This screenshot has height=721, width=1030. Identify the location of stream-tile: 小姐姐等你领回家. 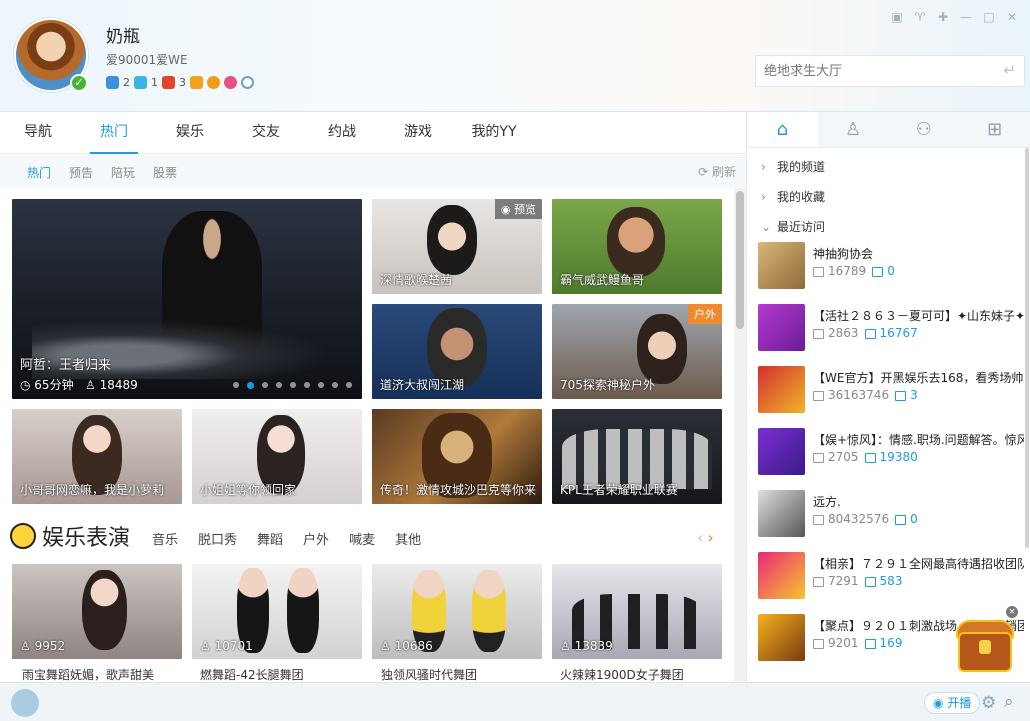
(277, 456).